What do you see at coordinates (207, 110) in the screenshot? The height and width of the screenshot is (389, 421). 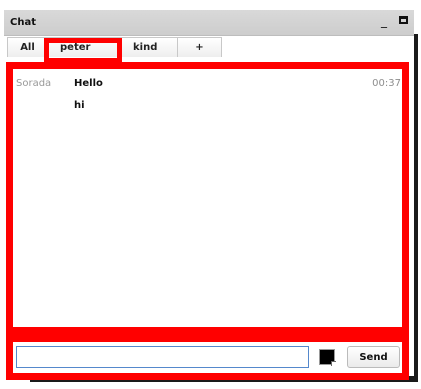 I see `message-row: hi` at bounding box center [207, 110].